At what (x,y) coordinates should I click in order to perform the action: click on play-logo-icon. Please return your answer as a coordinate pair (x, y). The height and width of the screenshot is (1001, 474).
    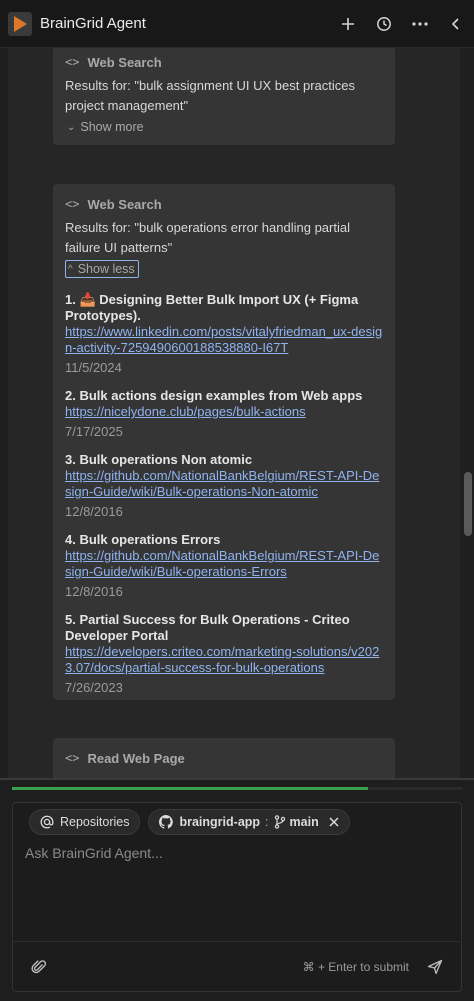
    Looking at the image, I should click on (20, 23).